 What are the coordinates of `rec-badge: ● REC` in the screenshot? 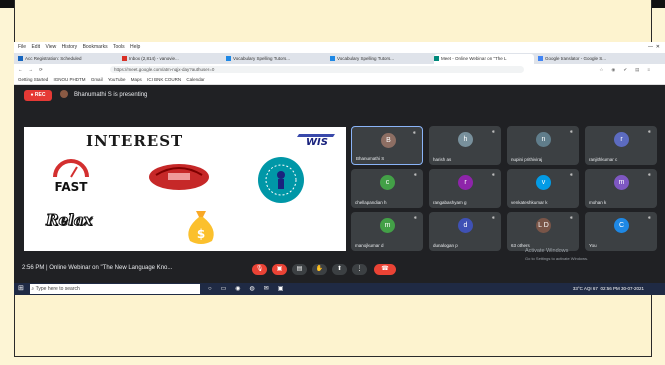 It's located at (38, 95).